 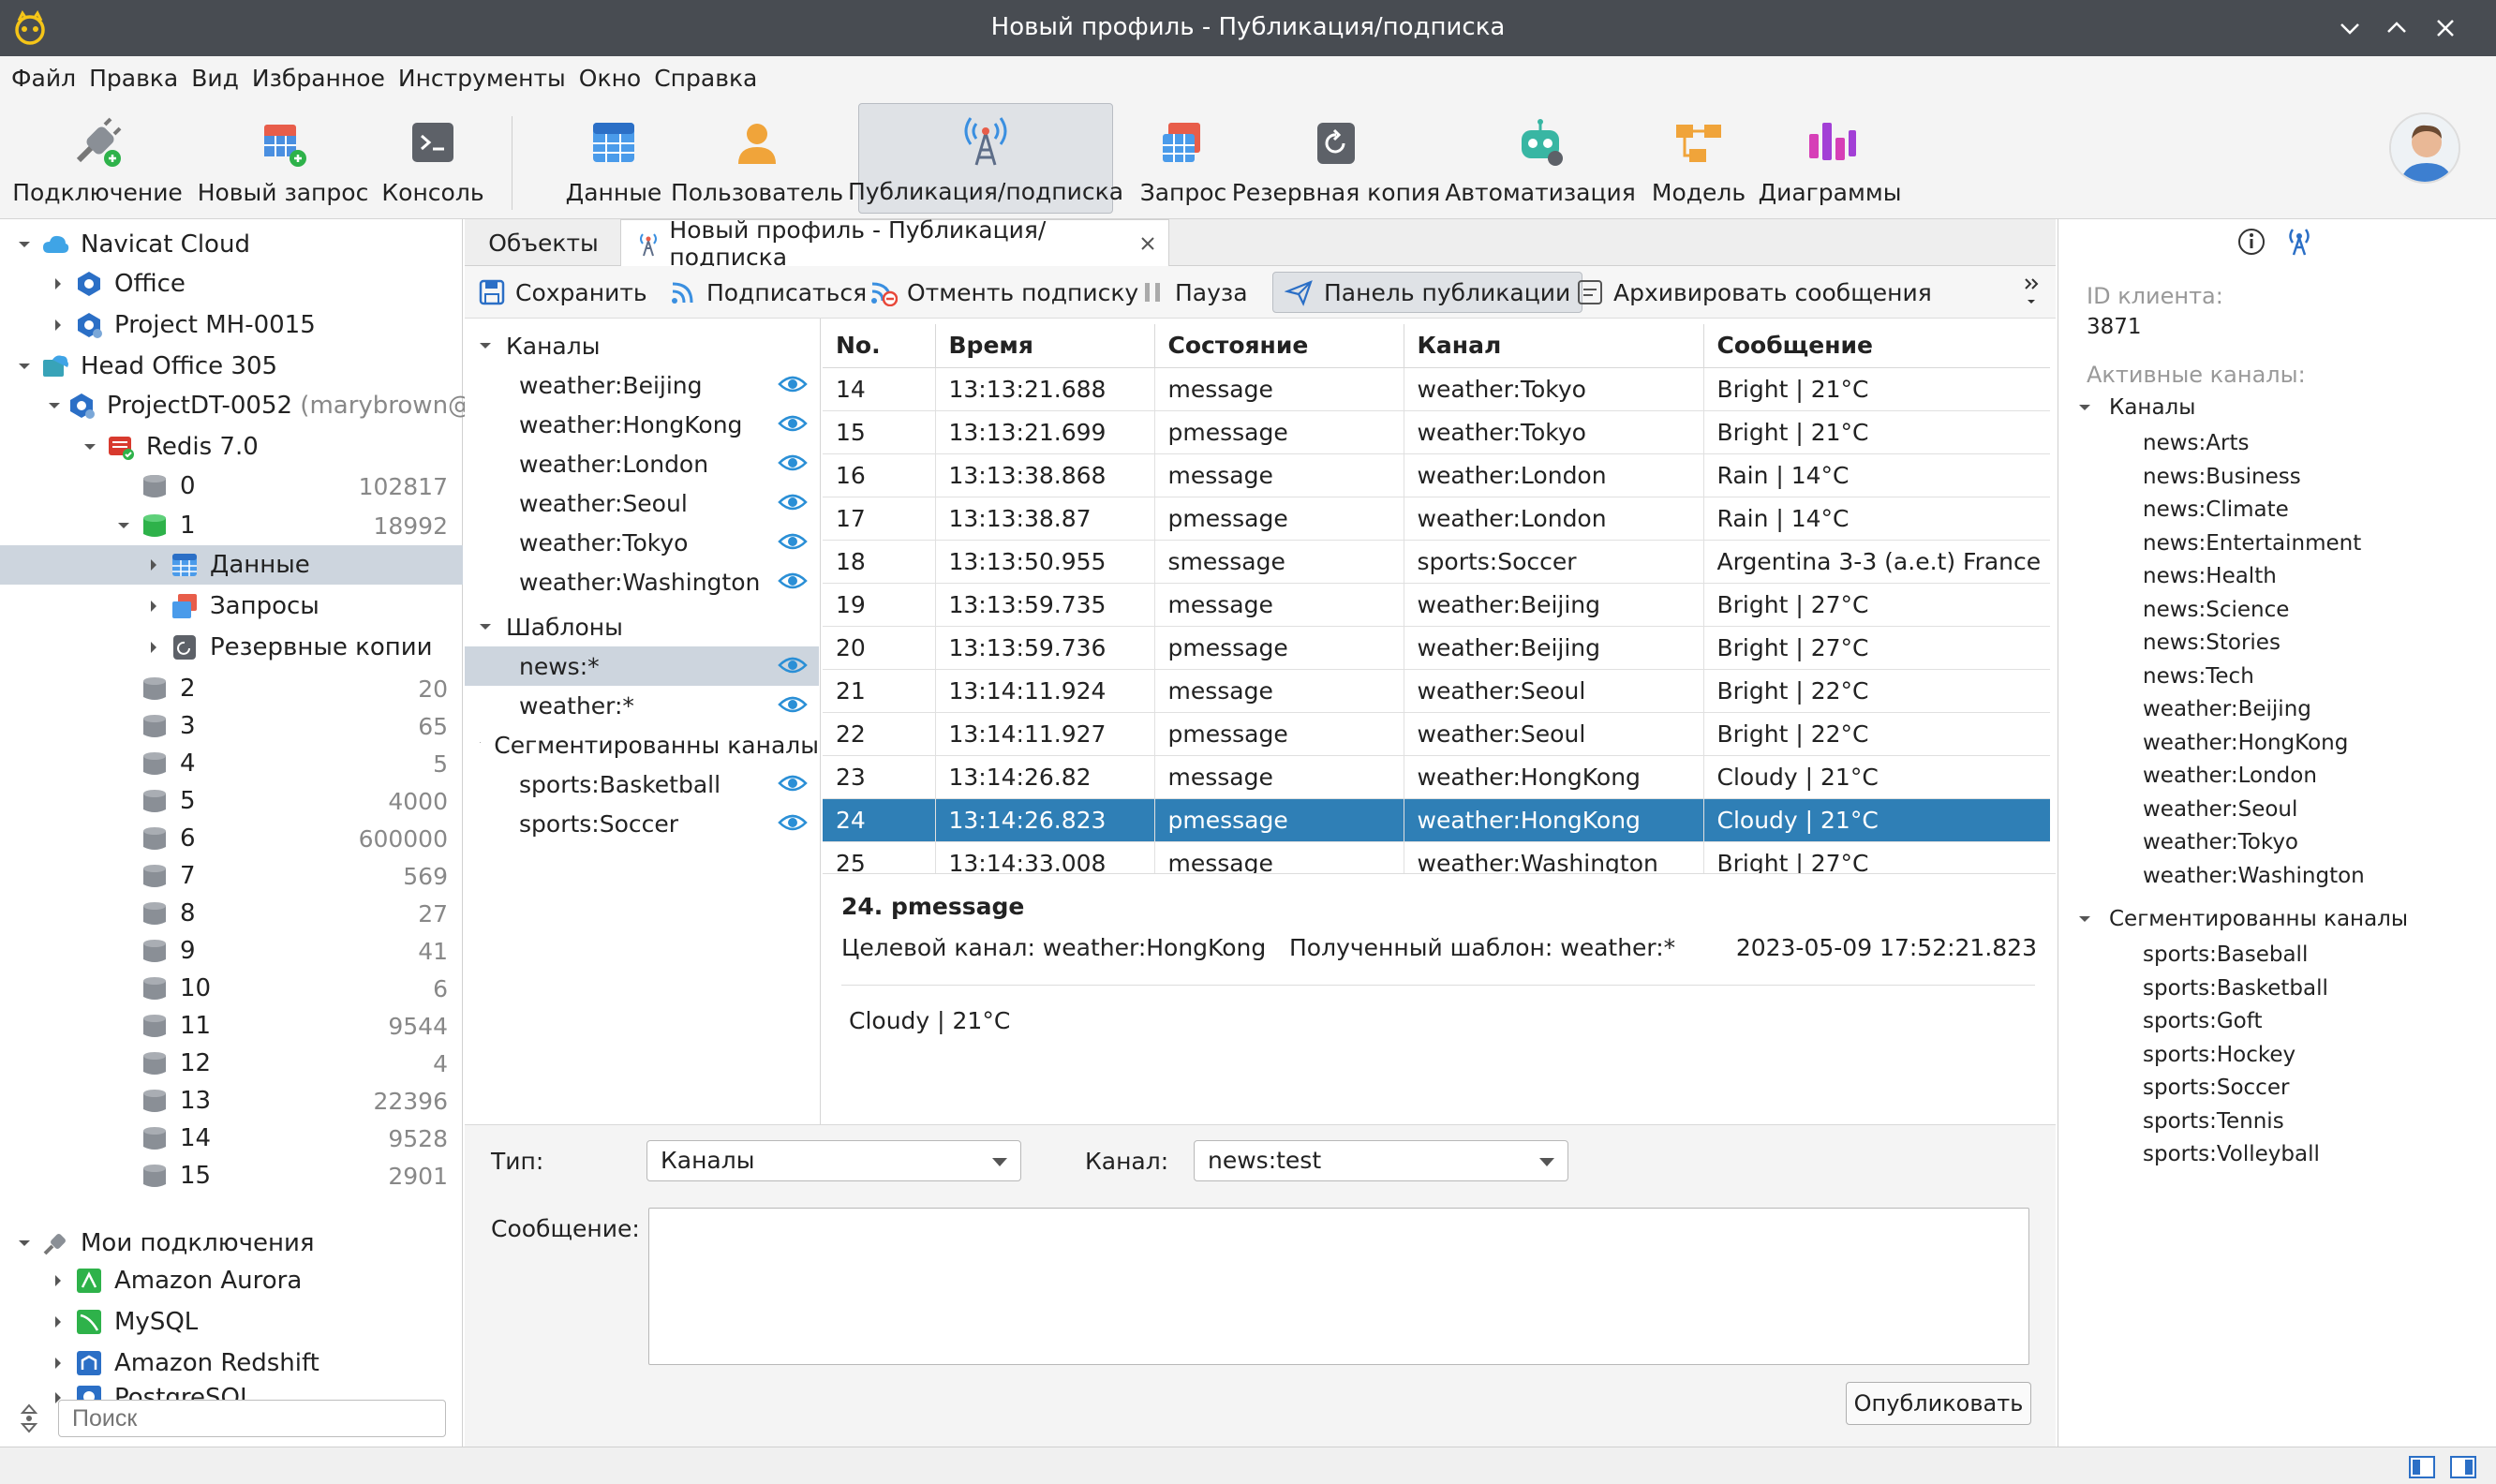 I want to click on type-select: Каналы, so click(x=833, y=1160).